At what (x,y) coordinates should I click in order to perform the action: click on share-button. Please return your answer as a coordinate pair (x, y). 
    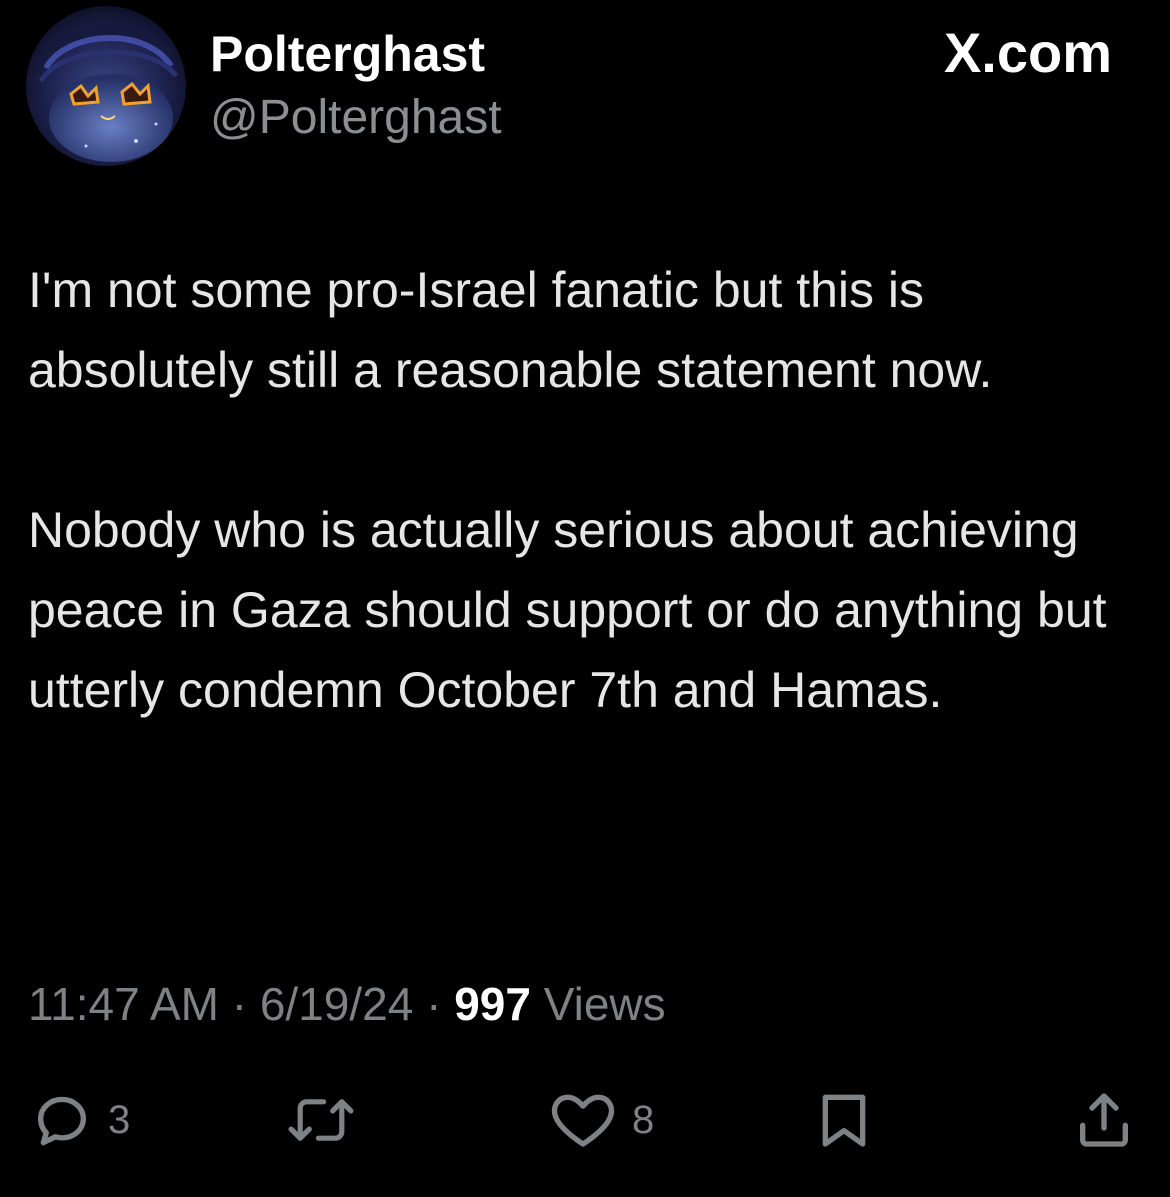
    Looking at the image, I should click on (1104, 1120).